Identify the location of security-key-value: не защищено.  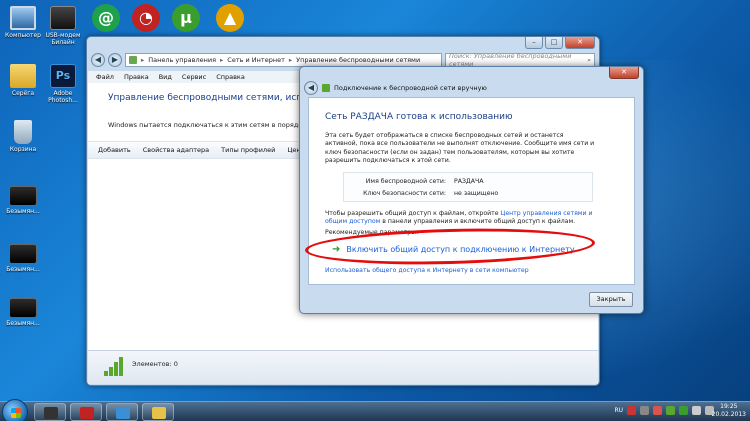
(476, 193).